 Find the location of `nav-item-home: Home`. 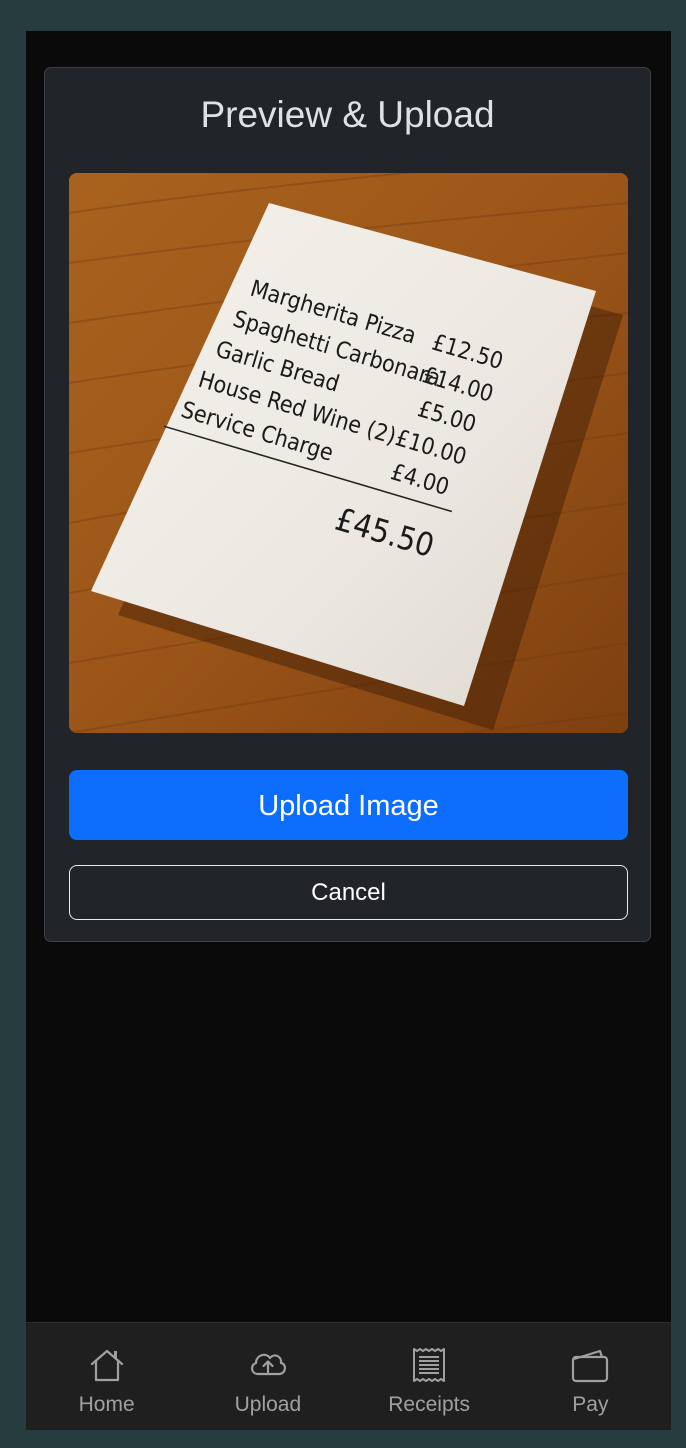

nav-item-home: Home is located at coordinates (106, 1376).